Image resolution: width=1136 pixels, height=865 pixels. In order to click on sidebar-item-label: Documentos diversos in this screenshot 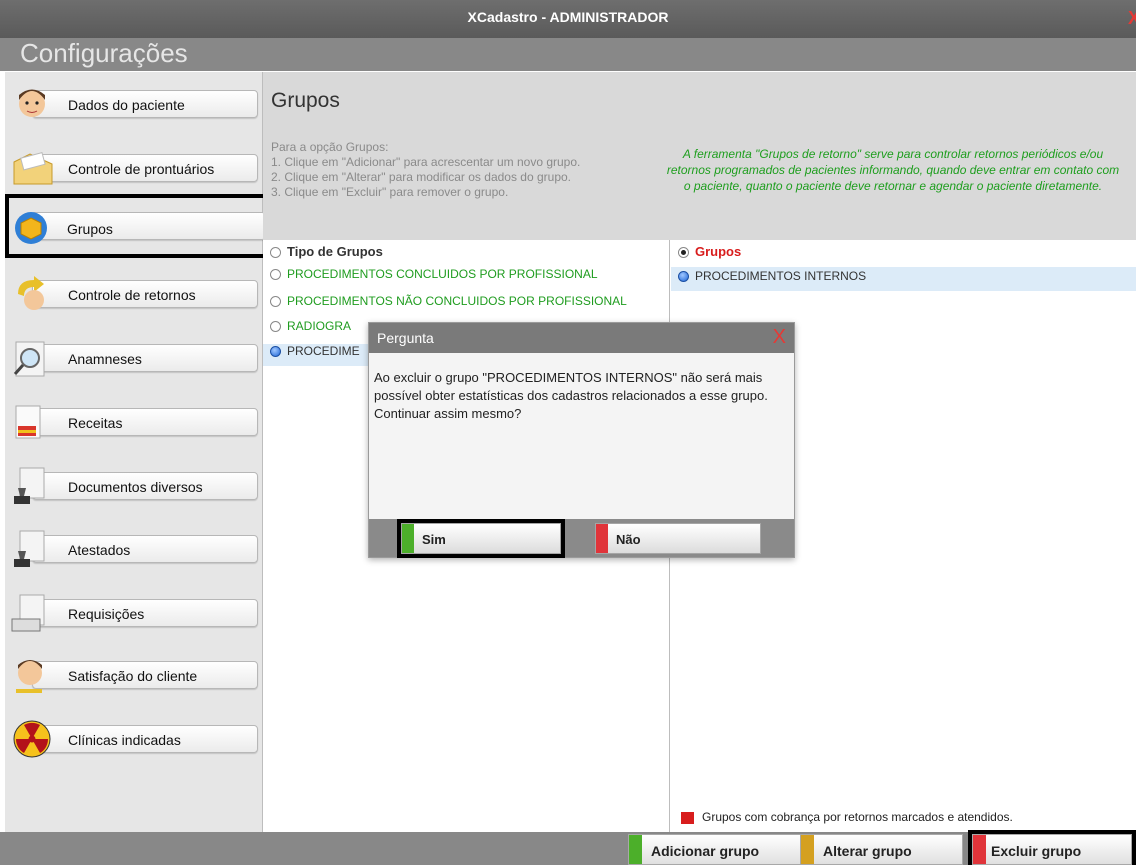, I will do `click(135, 487)`.